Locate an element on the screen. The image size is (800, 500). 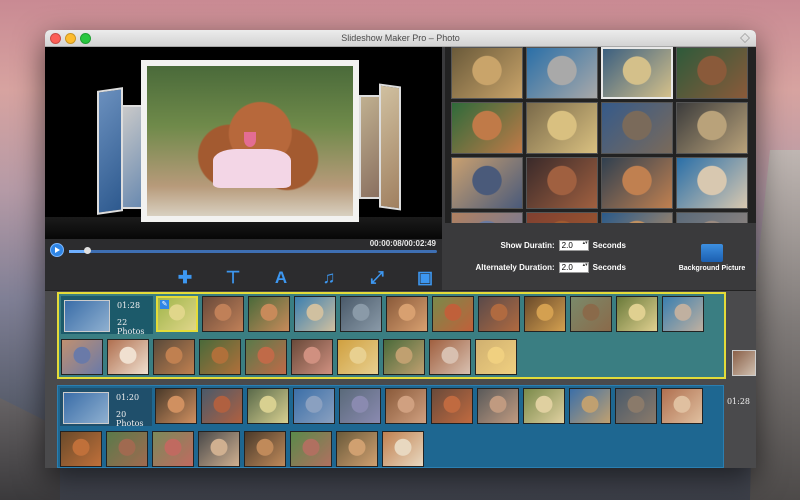
text-icon: A is located at coordinates (281, 278).